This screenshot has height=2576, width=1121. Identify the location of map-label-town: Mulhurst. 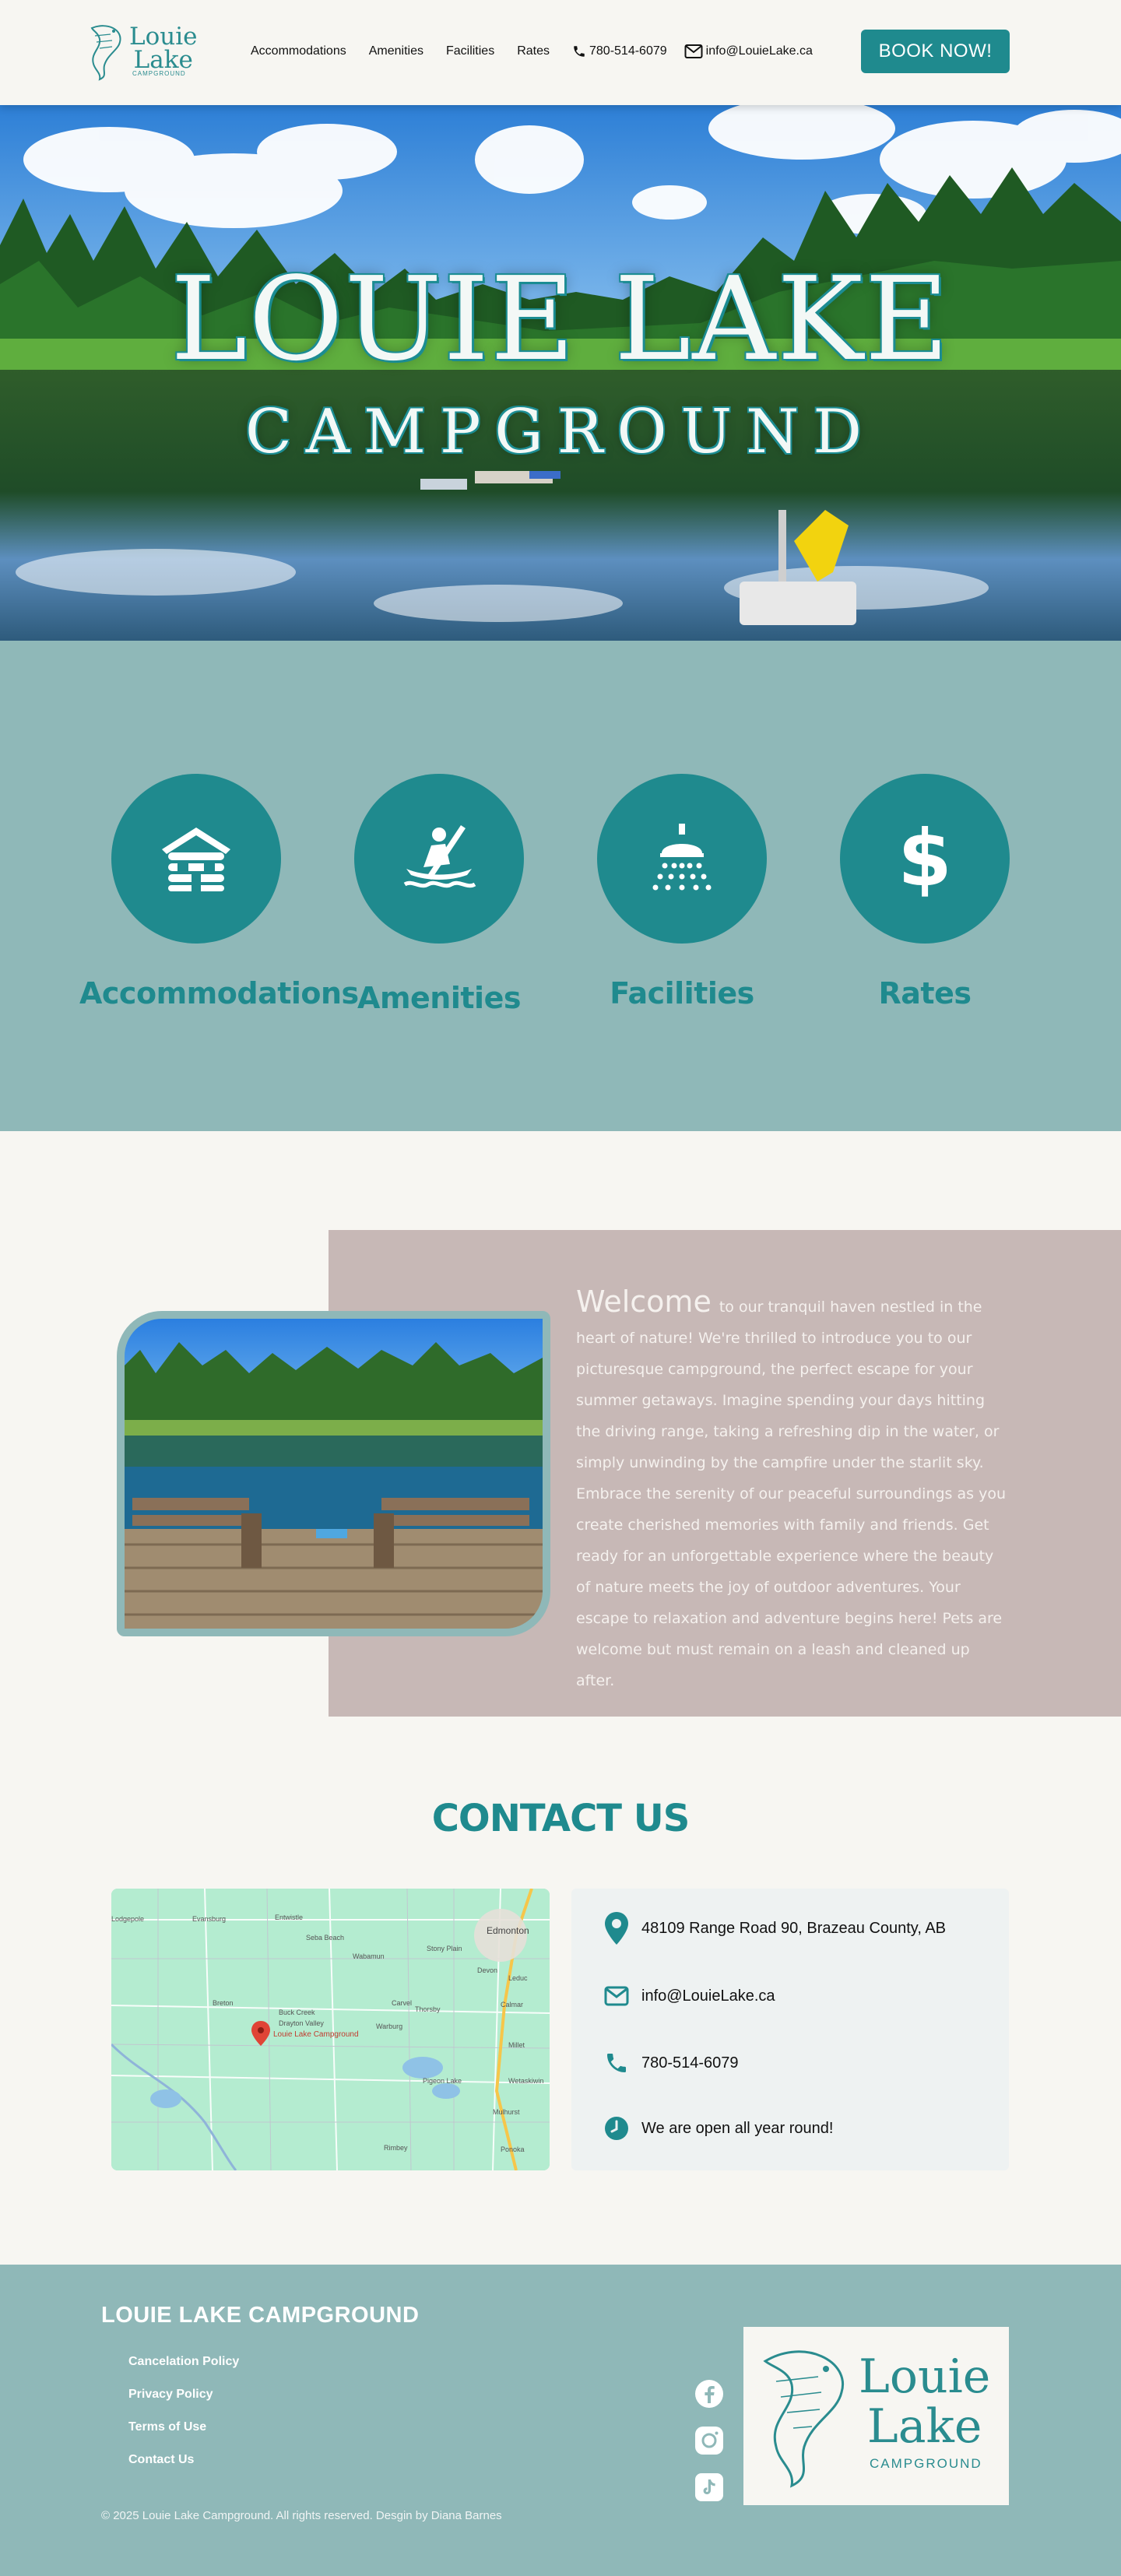
(507, 2112).